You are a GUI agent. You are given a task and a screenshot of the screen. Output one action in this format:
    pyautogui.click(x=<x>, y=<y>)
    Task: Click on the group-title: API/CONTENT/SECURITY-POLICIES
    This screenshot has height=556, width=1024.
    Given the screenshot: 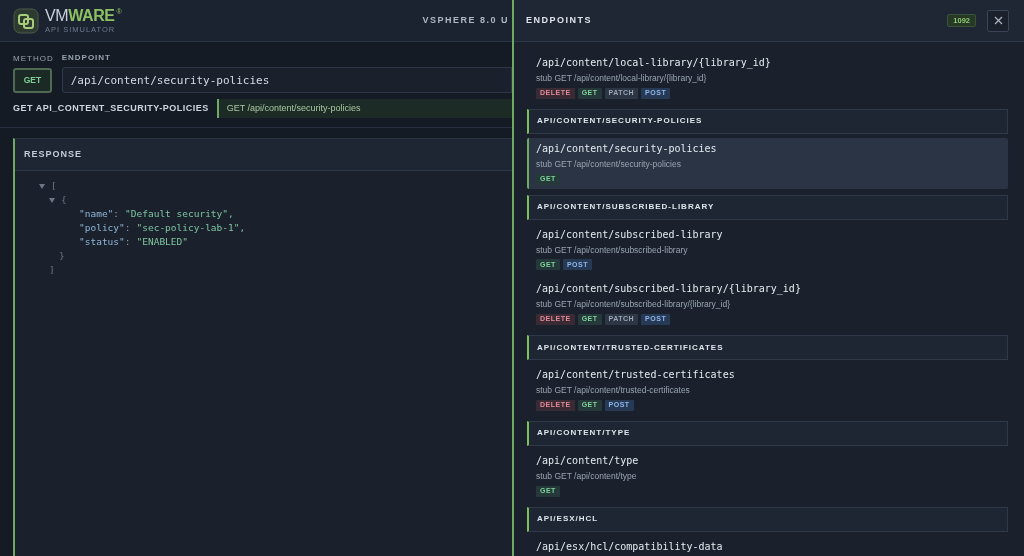 What is the action you would take?
    pyautogui.click(x=620, y=121)
    